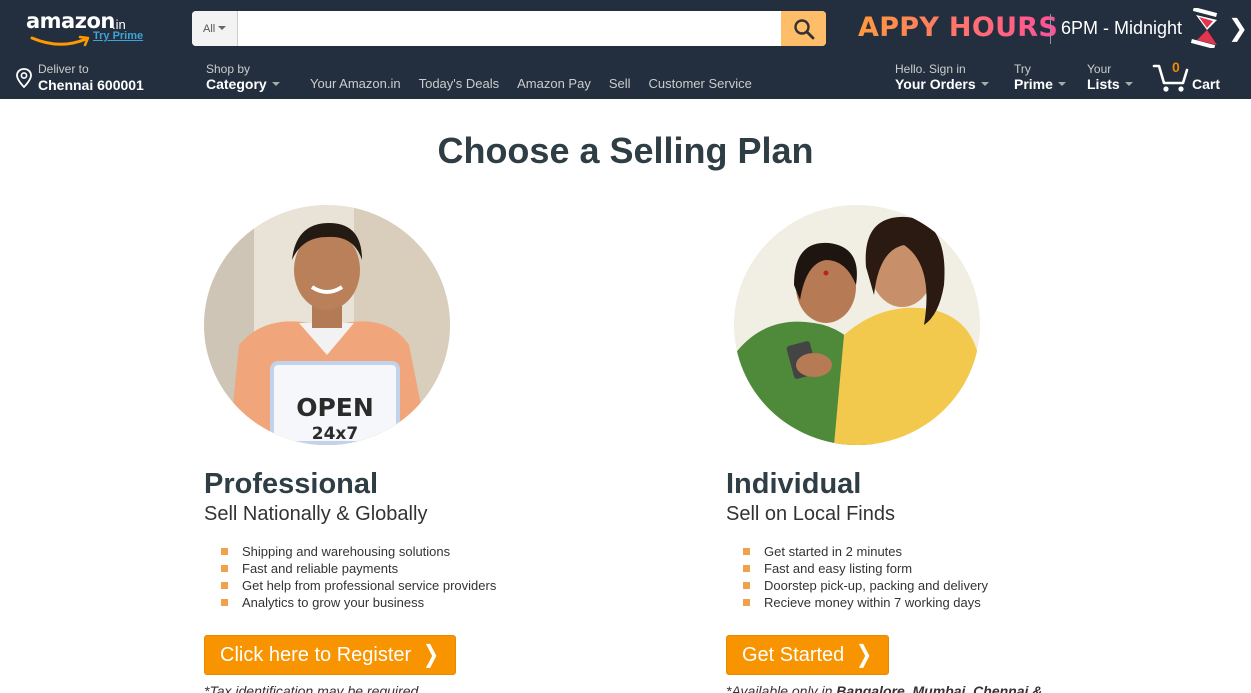 The width and height of the screenshot is (1251, 693). I want to click on shop-by-category: Shop by Category, so click(243, 77).